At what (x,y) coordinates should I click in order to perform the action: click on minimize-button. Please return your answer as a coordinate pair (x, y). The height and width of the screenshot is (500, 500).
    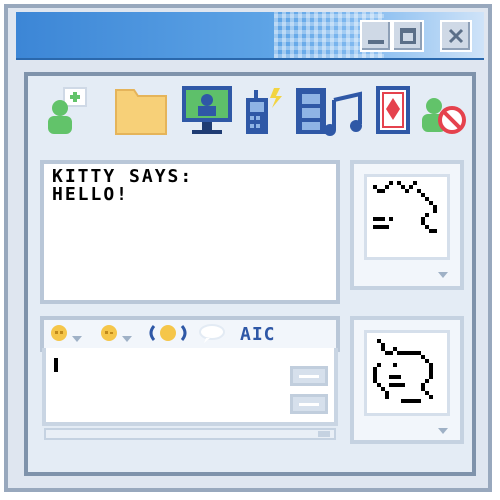
    Looking at the image, I should click on (376, 36).